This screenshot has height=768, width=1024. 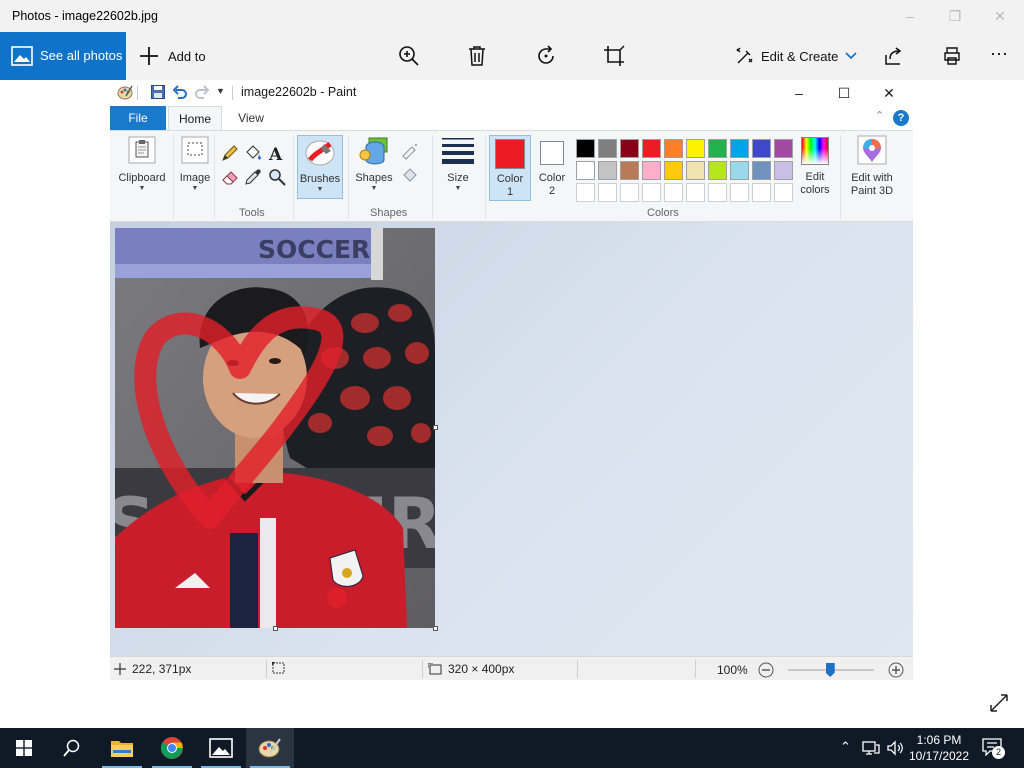 What do you see at coordinates (939, 756) in the screenshot?
I see `clock-date: 10/17/2022` at bounding box center [939, 756].